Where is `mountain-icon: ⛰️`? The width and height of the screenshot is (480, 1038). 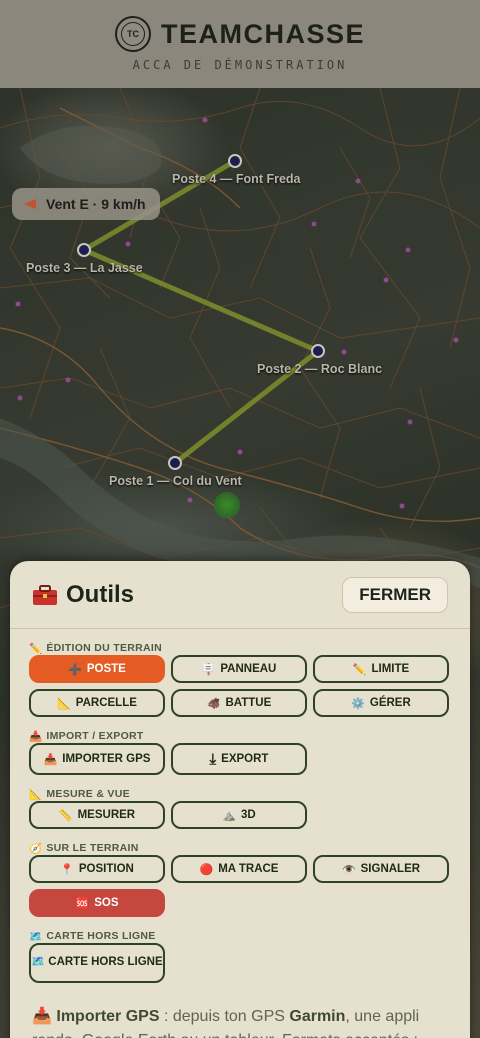
mountain-icon: ⛰️ is located at coordinates (229, 815).